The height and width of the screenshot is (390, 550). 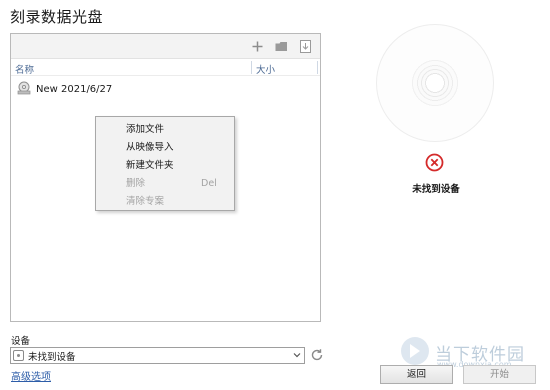 What do you see at coordinates (165, 130) in the screenshot?
I see `menu-item-add-file: 添加文件` at bounding box center [165, 130].